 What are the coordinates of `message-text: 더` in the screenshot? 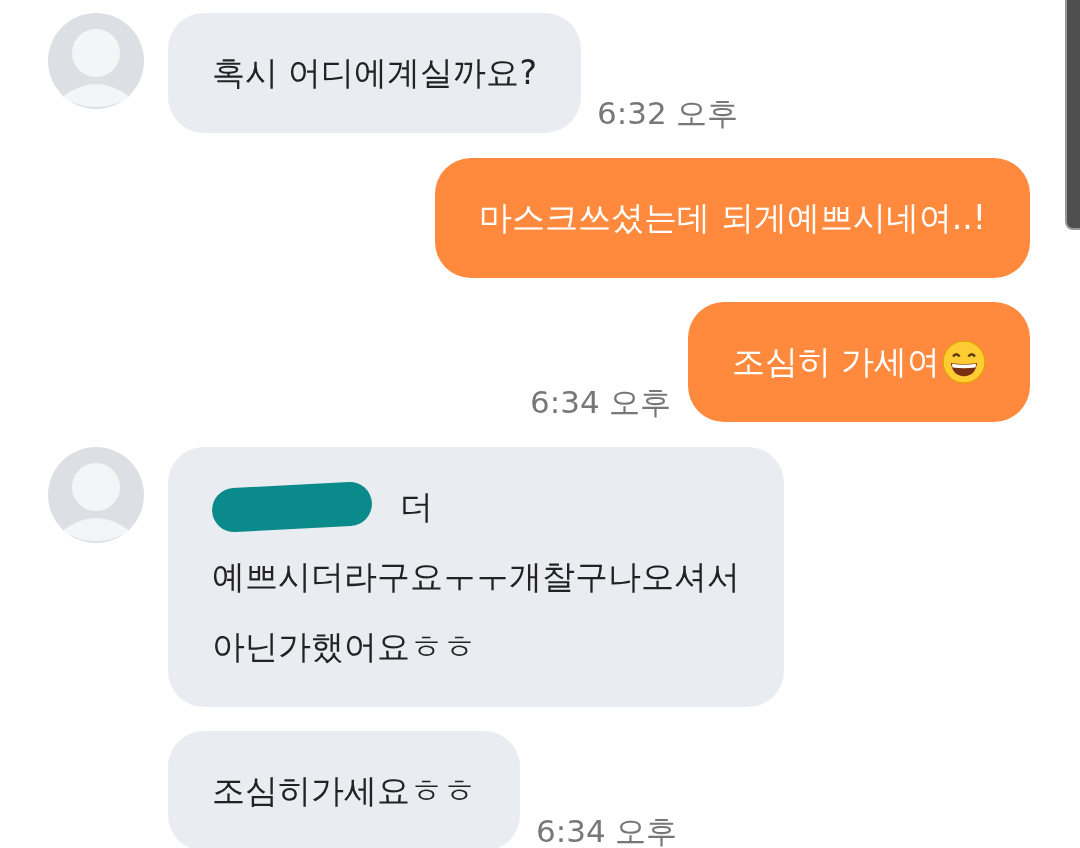 It's located at (416, 506).